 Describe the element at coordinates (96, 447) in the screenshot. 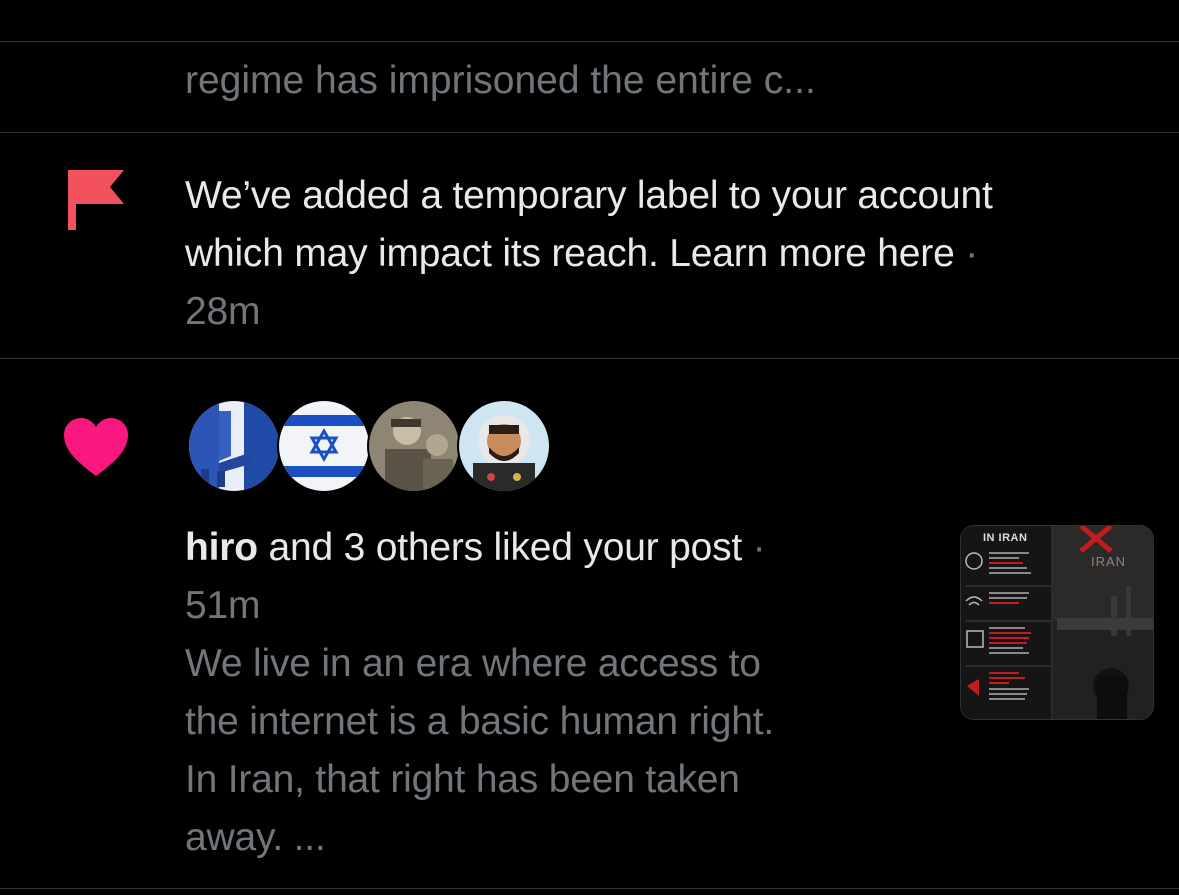

I see `heart-icon` at that location.